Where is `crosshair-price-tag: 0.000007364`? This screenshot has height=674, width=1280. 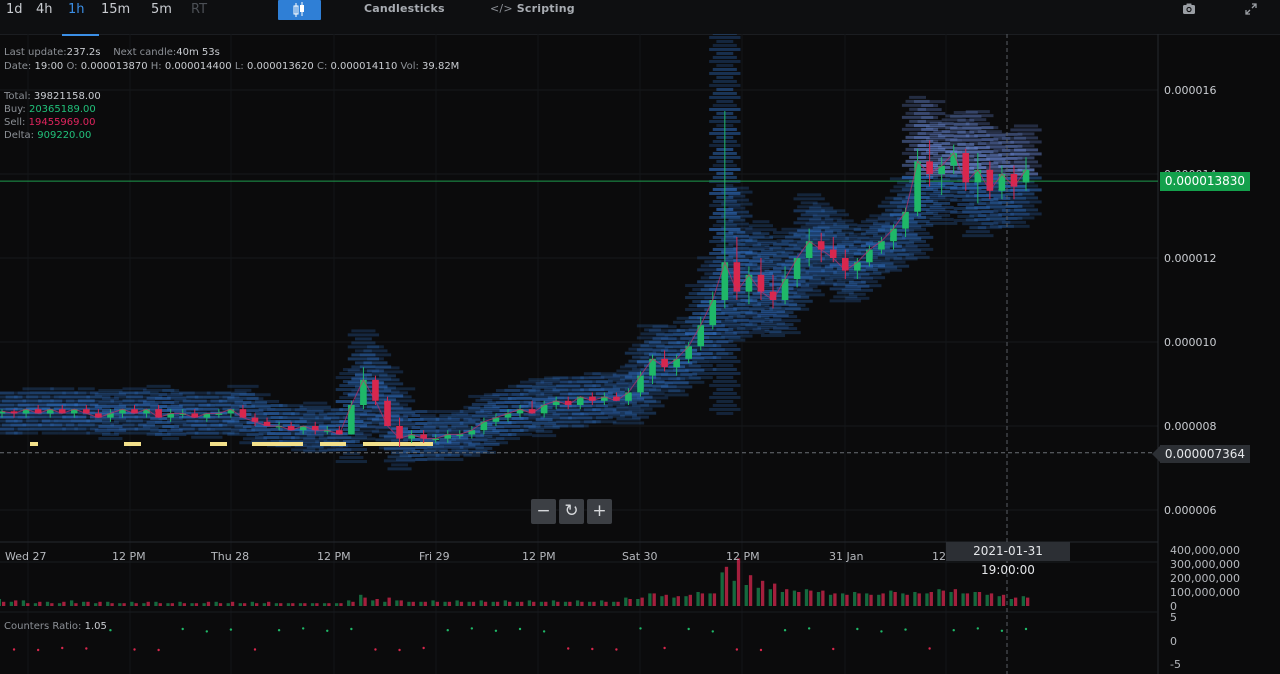 crosshair-price-tag: 0.000007364 is located at coordinates (1201, 454).